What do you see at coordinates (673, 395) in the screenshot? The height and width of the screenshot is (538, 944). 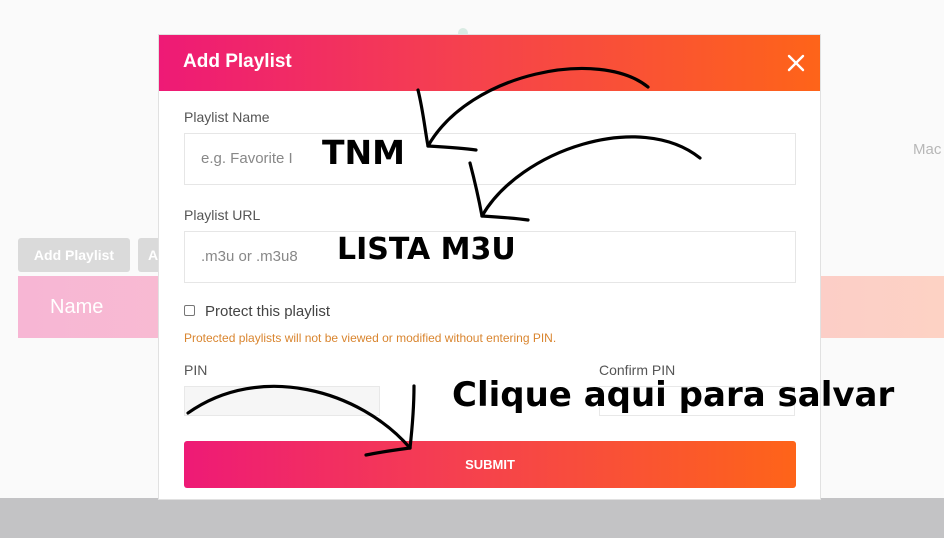 I see `annotation-clique-salvar: Clique aqui para salvar` at bounding box center [673, 395].